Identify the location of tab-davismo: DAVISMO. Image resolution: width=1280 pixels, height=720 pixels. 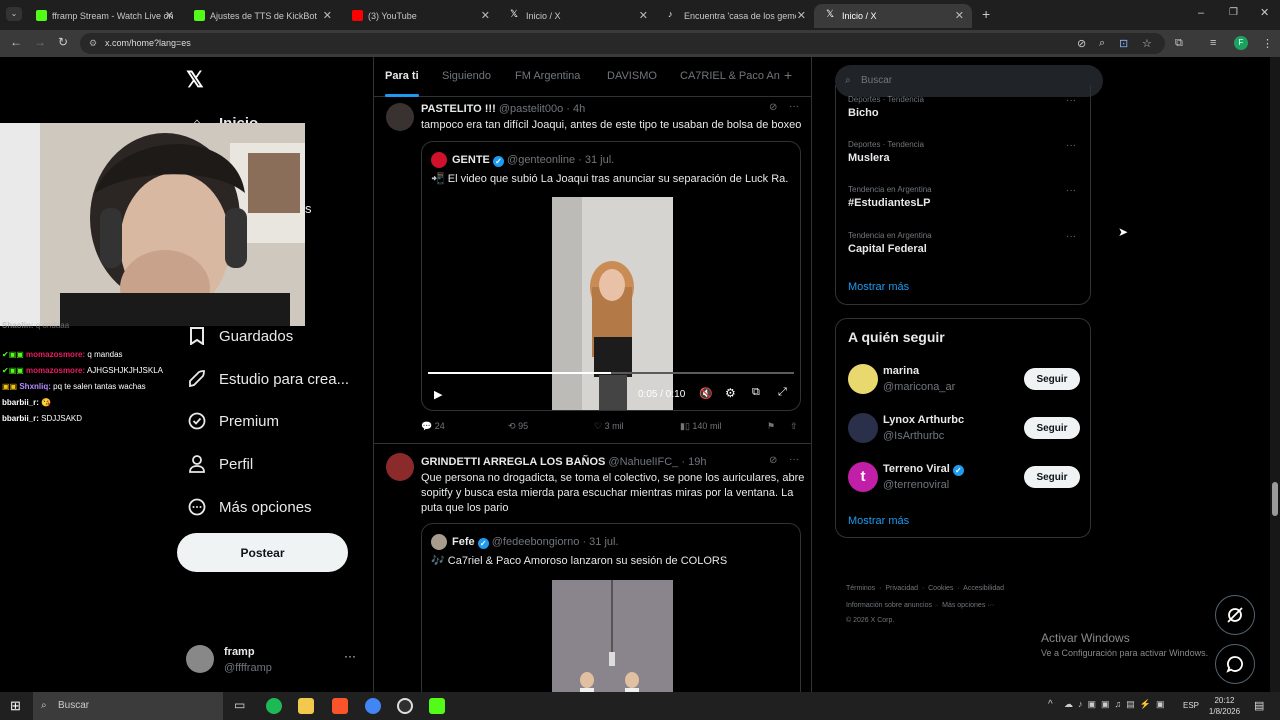
(632, 76).